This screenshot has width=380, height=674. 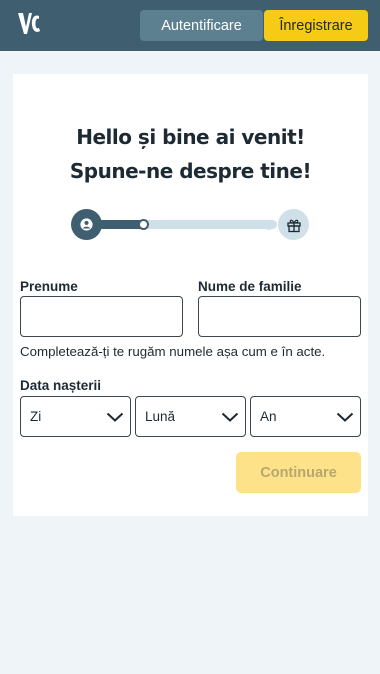 I want to click on birthdate-label: Data nașterii, so click(x=61, y=385).